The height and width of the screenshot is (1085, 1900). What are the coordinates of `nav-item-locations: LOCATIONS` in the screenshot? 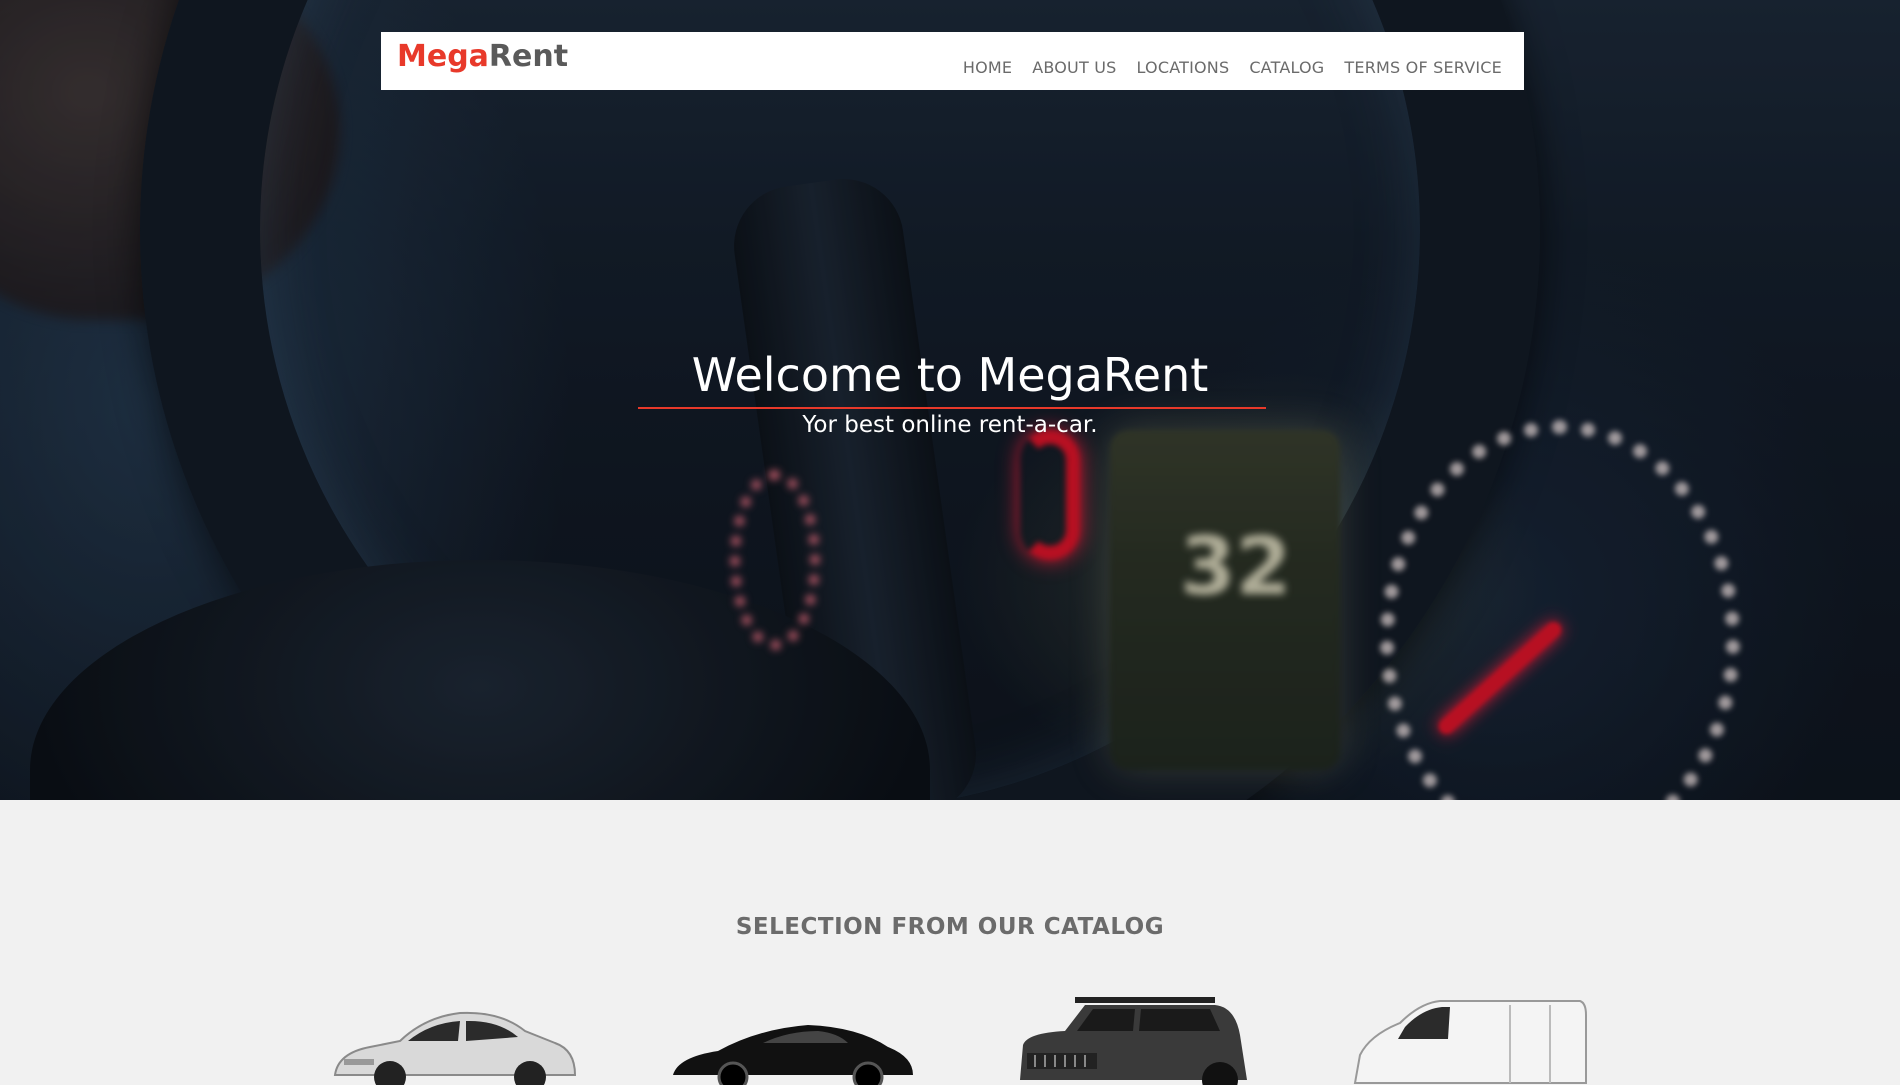 It's located at (1182, 67).